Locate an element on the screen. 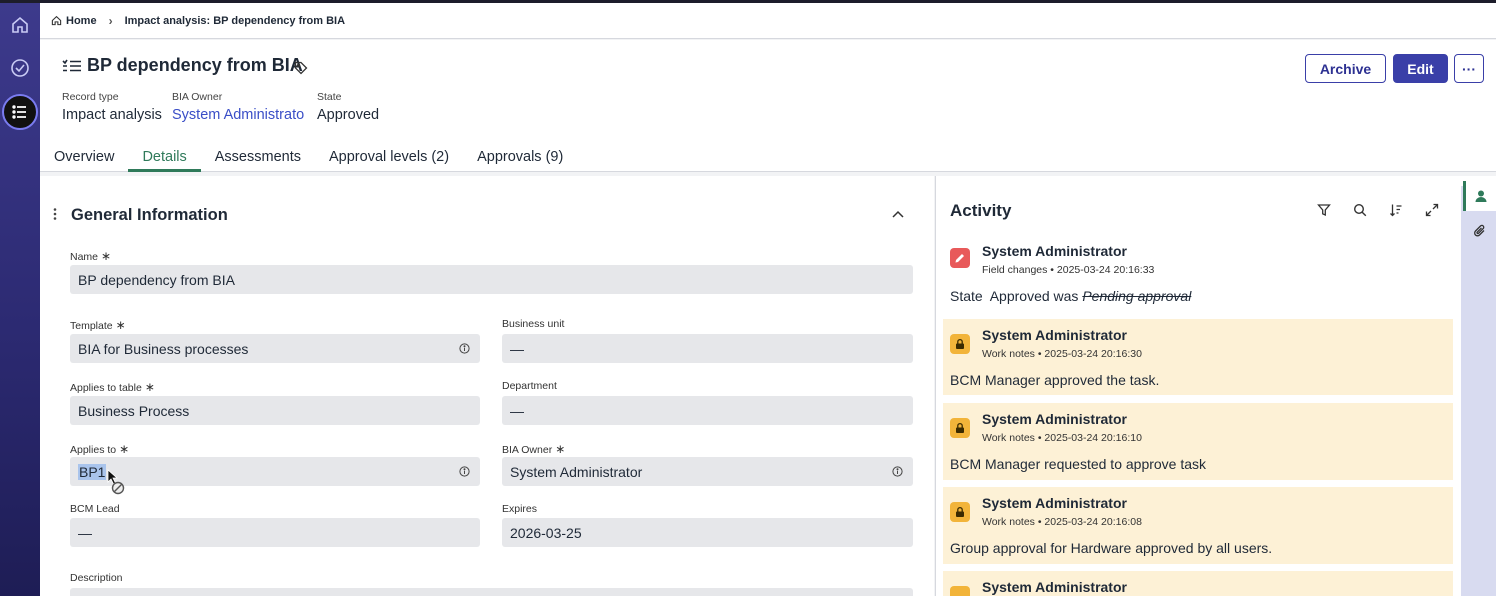 The height and width of the screenshot is (596, 1496). label-text: Template is located at coordinates (91, 326).